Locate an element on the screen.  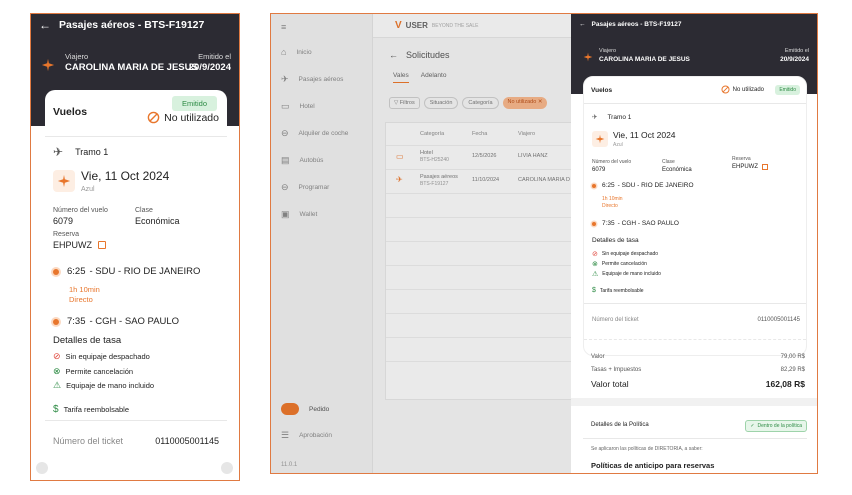
header: ← Pasajes aéreos - BTS-F19127 is located at coordinates (121, 25).